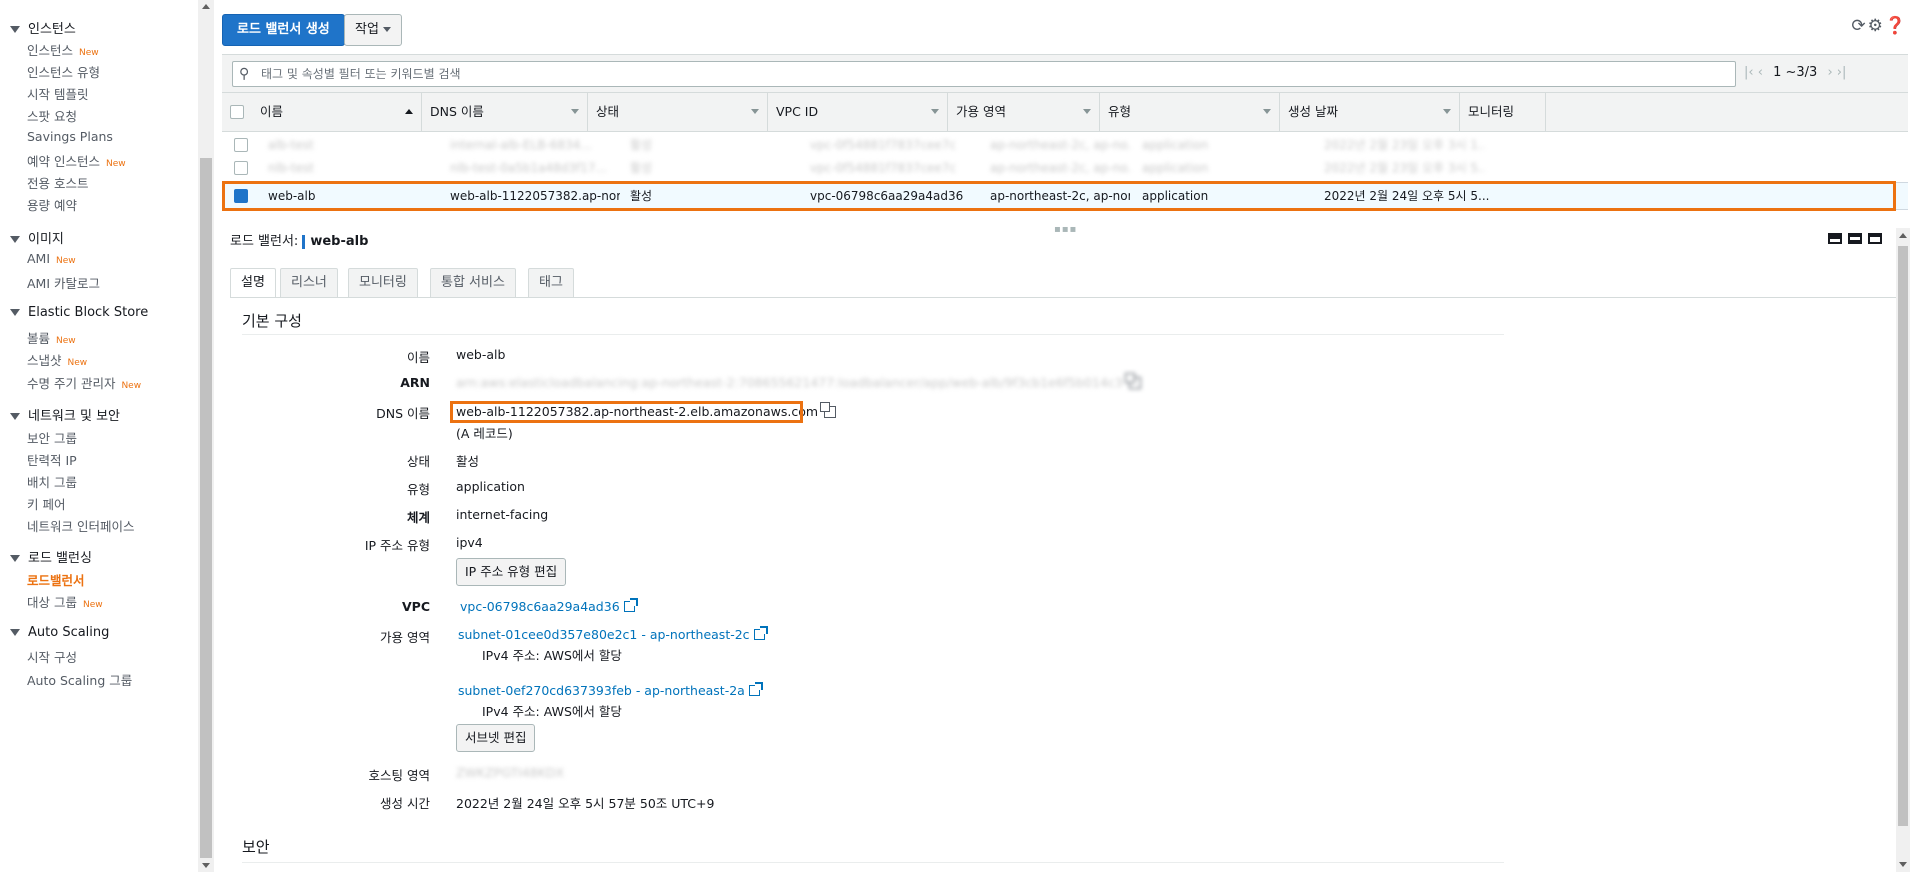  Describe the element at coordinates (549, 606) in the screenshot. I see `vpc-link: vpc-06798c6aa29a4ad36` at that location.